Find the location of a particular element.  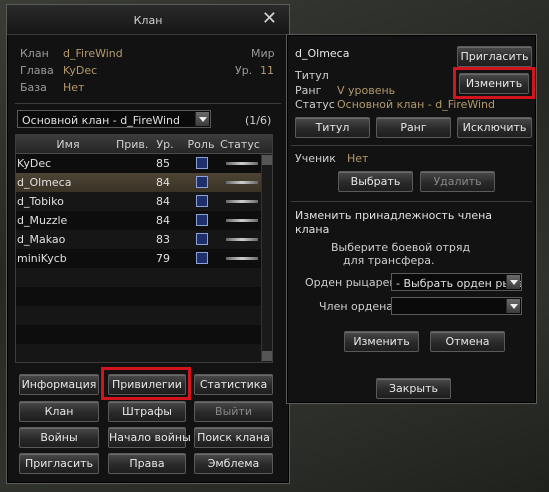

table-scrollbar is located at coordinates (266, 258).